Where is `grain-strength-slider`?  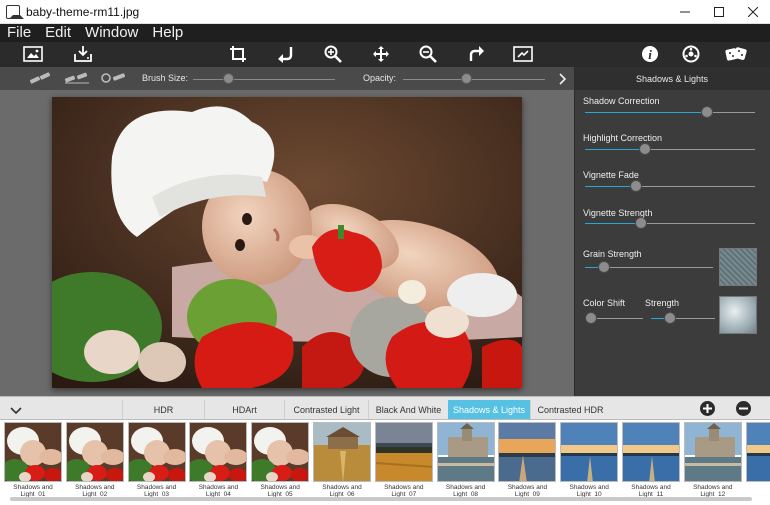 grain-strength-slider is located at coordinates (604, 267).